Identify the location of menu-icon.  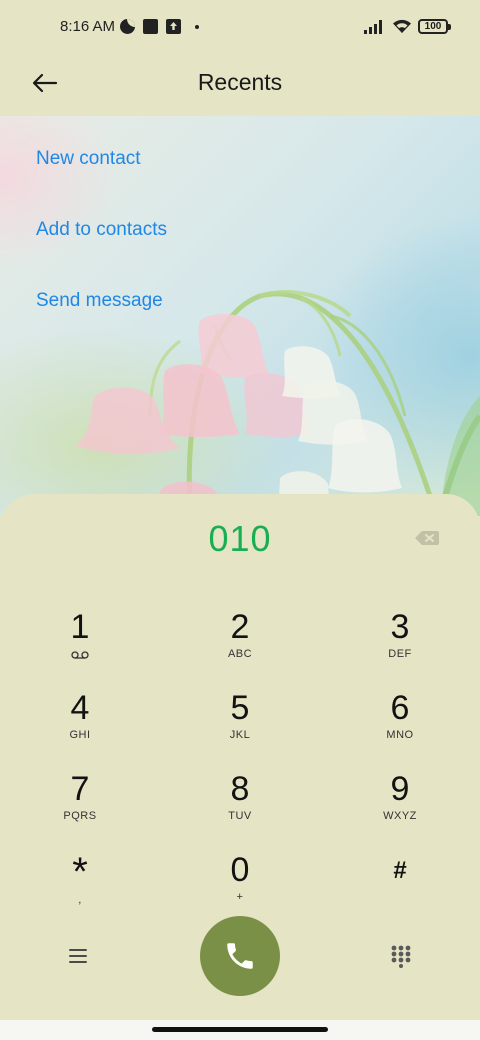
(78, 956).